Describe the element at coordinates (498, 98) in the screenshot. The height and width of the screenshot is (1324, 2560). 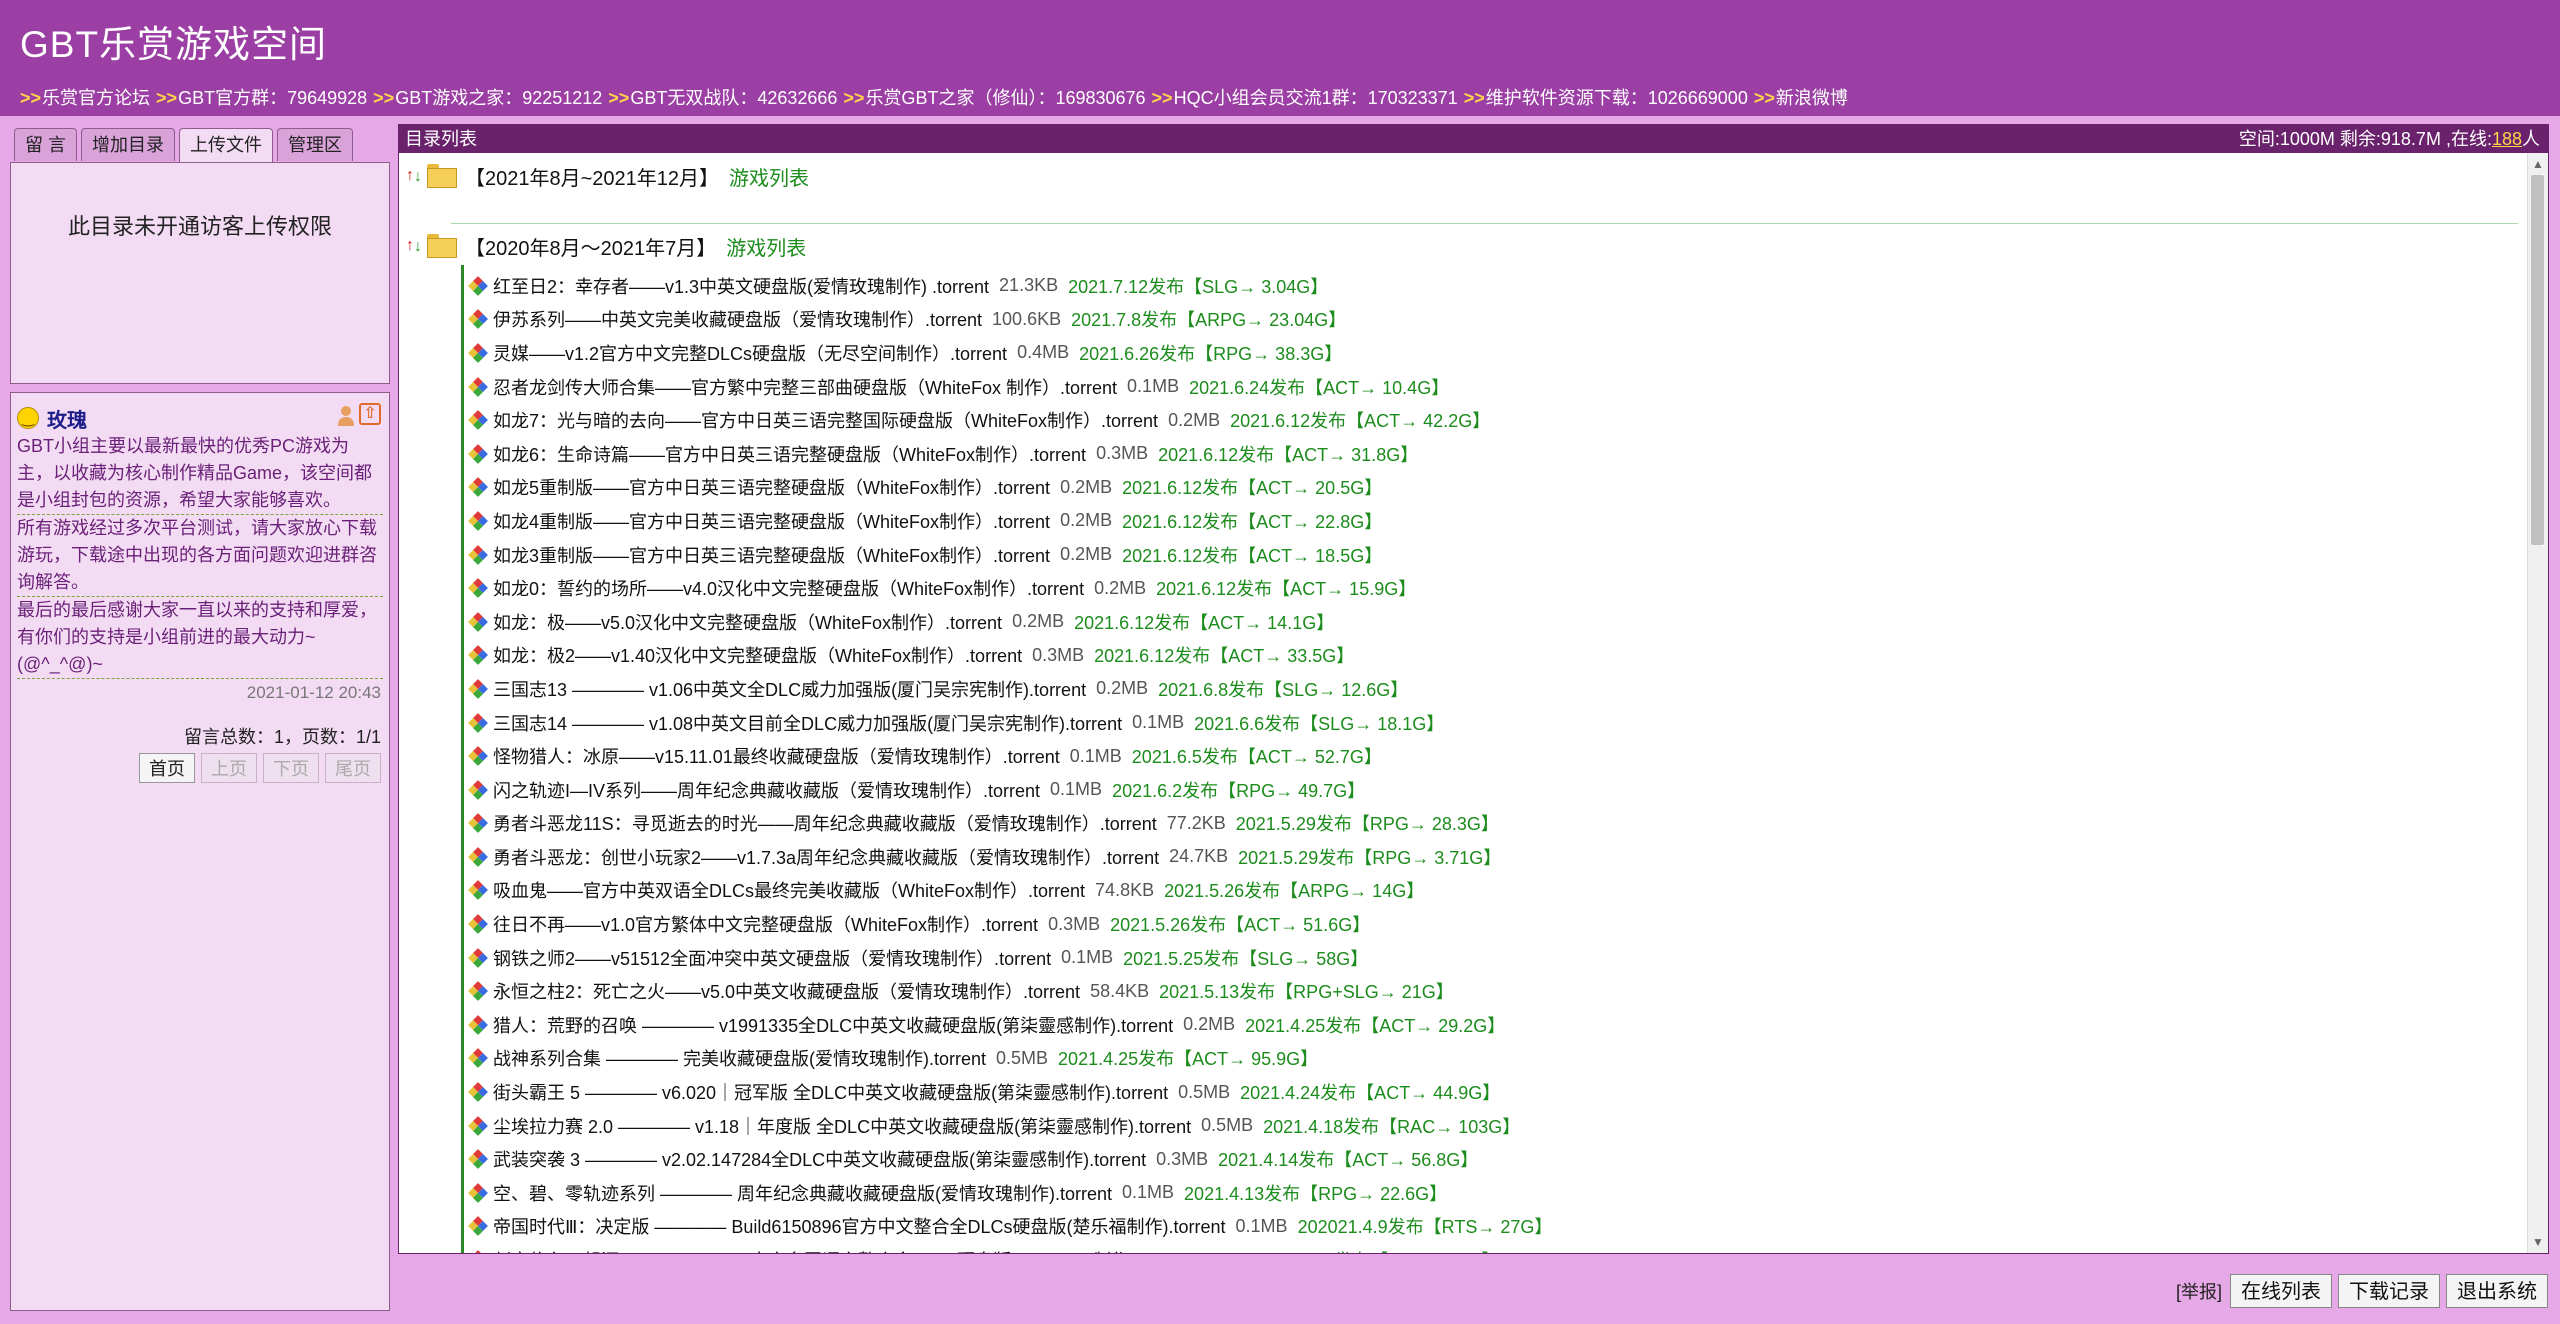
I see `header-link-text: GBT游戏之家：92251212` at that location.